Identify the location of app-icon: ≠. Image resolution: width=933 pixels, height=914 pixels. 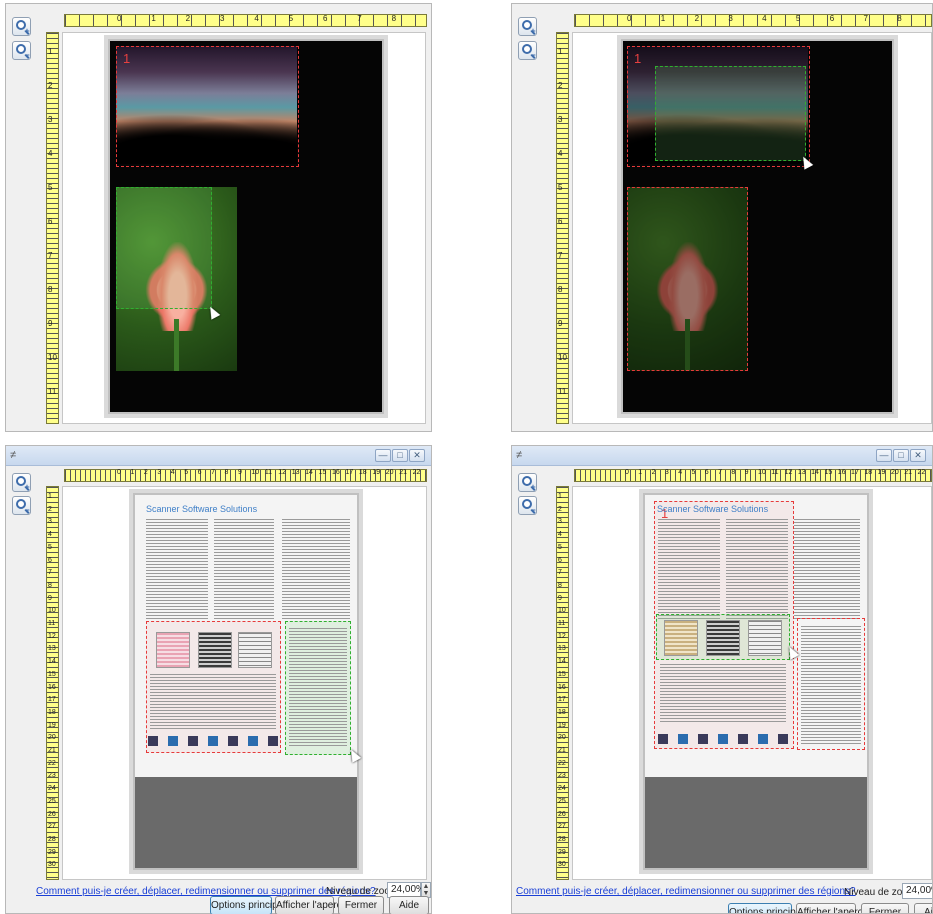
(13, 455).